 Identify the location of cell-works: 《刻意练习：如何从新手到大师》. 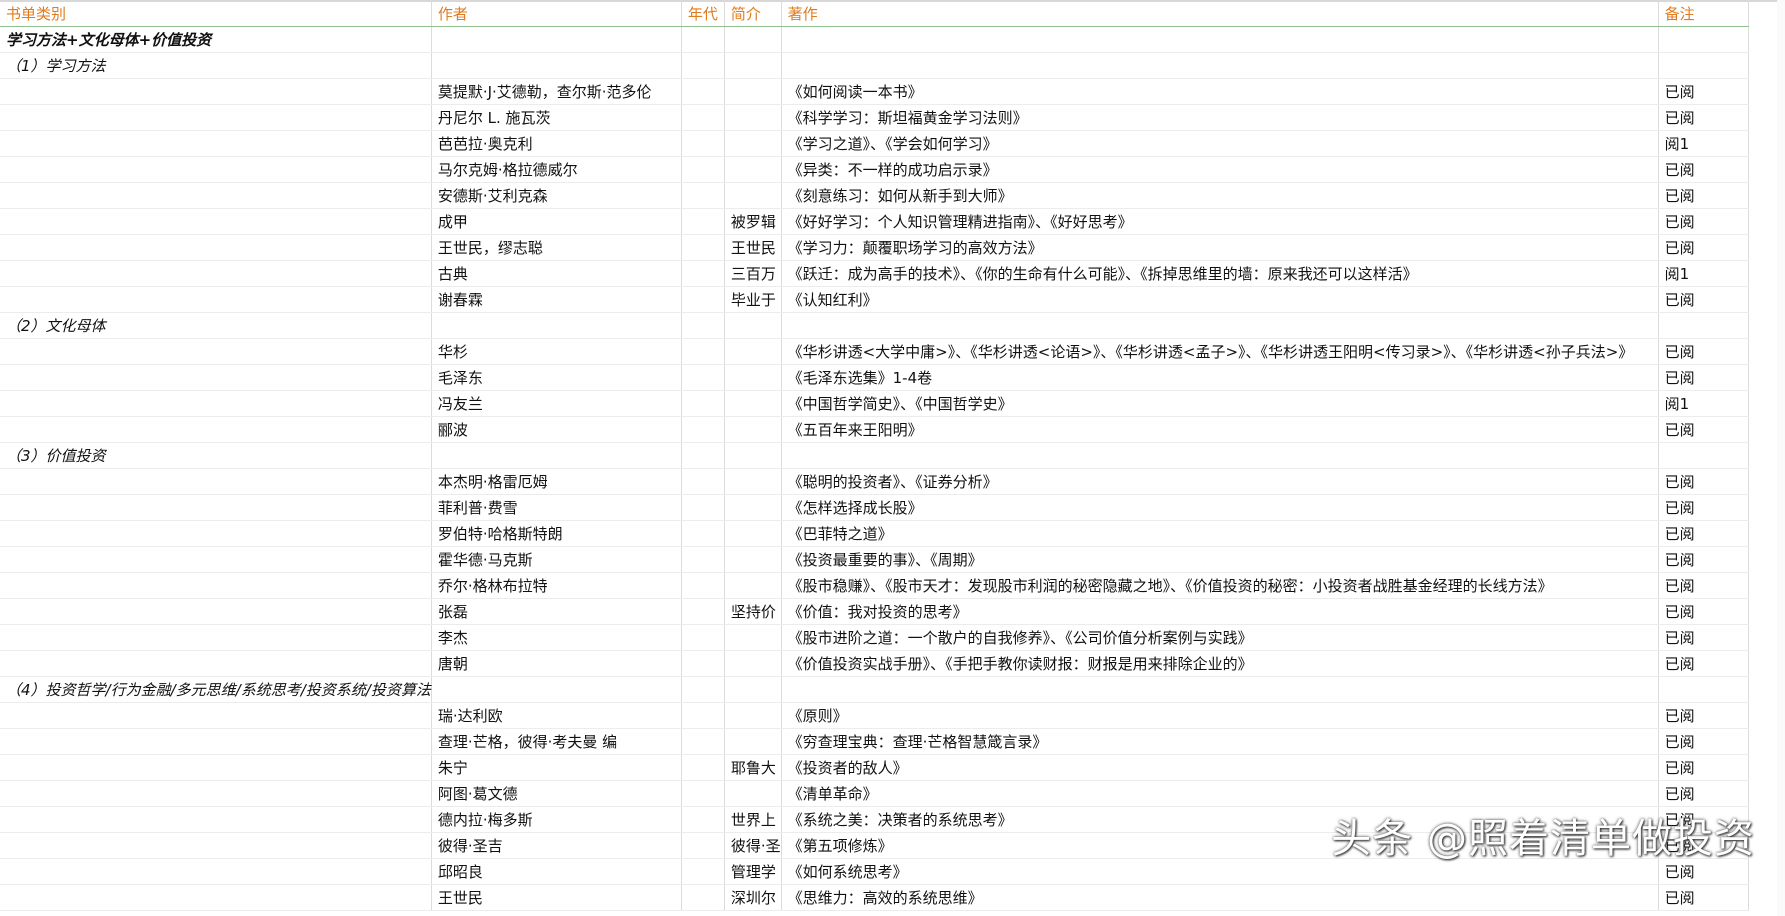
(1220, 195).